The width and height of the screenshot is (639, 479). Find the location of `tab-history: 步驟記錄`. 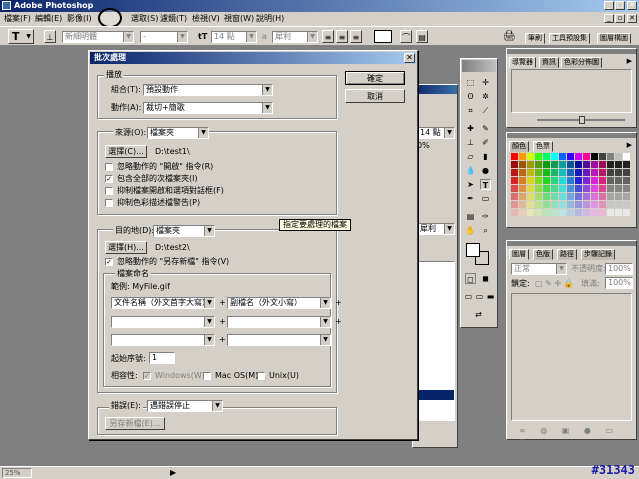

tab-history: 步驟記錄 is located at coordinates (598, 254).